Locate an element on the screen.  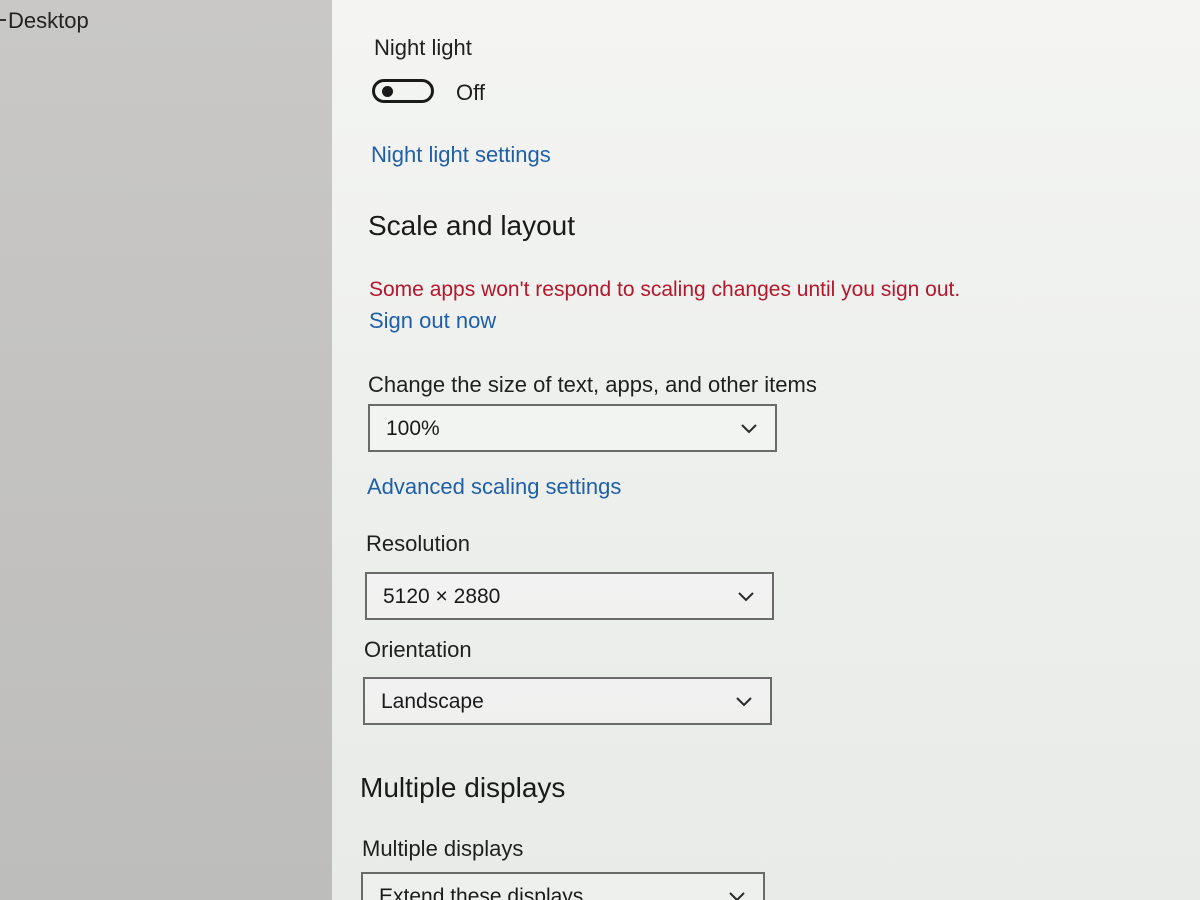
scale-dropdown: 100% is located at coordinates (572, 428).